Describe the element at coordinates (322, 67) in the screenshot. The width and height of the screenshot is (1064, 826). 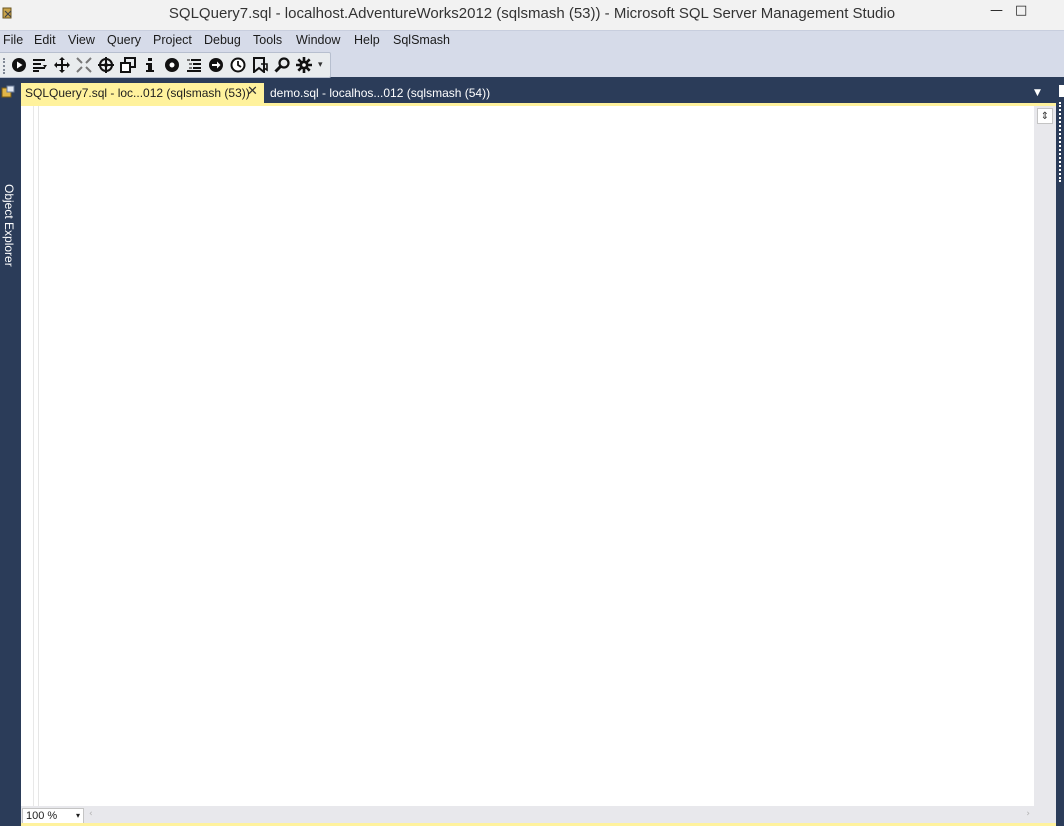
I see `toolbar-overflow-icon: ▾` at that location.